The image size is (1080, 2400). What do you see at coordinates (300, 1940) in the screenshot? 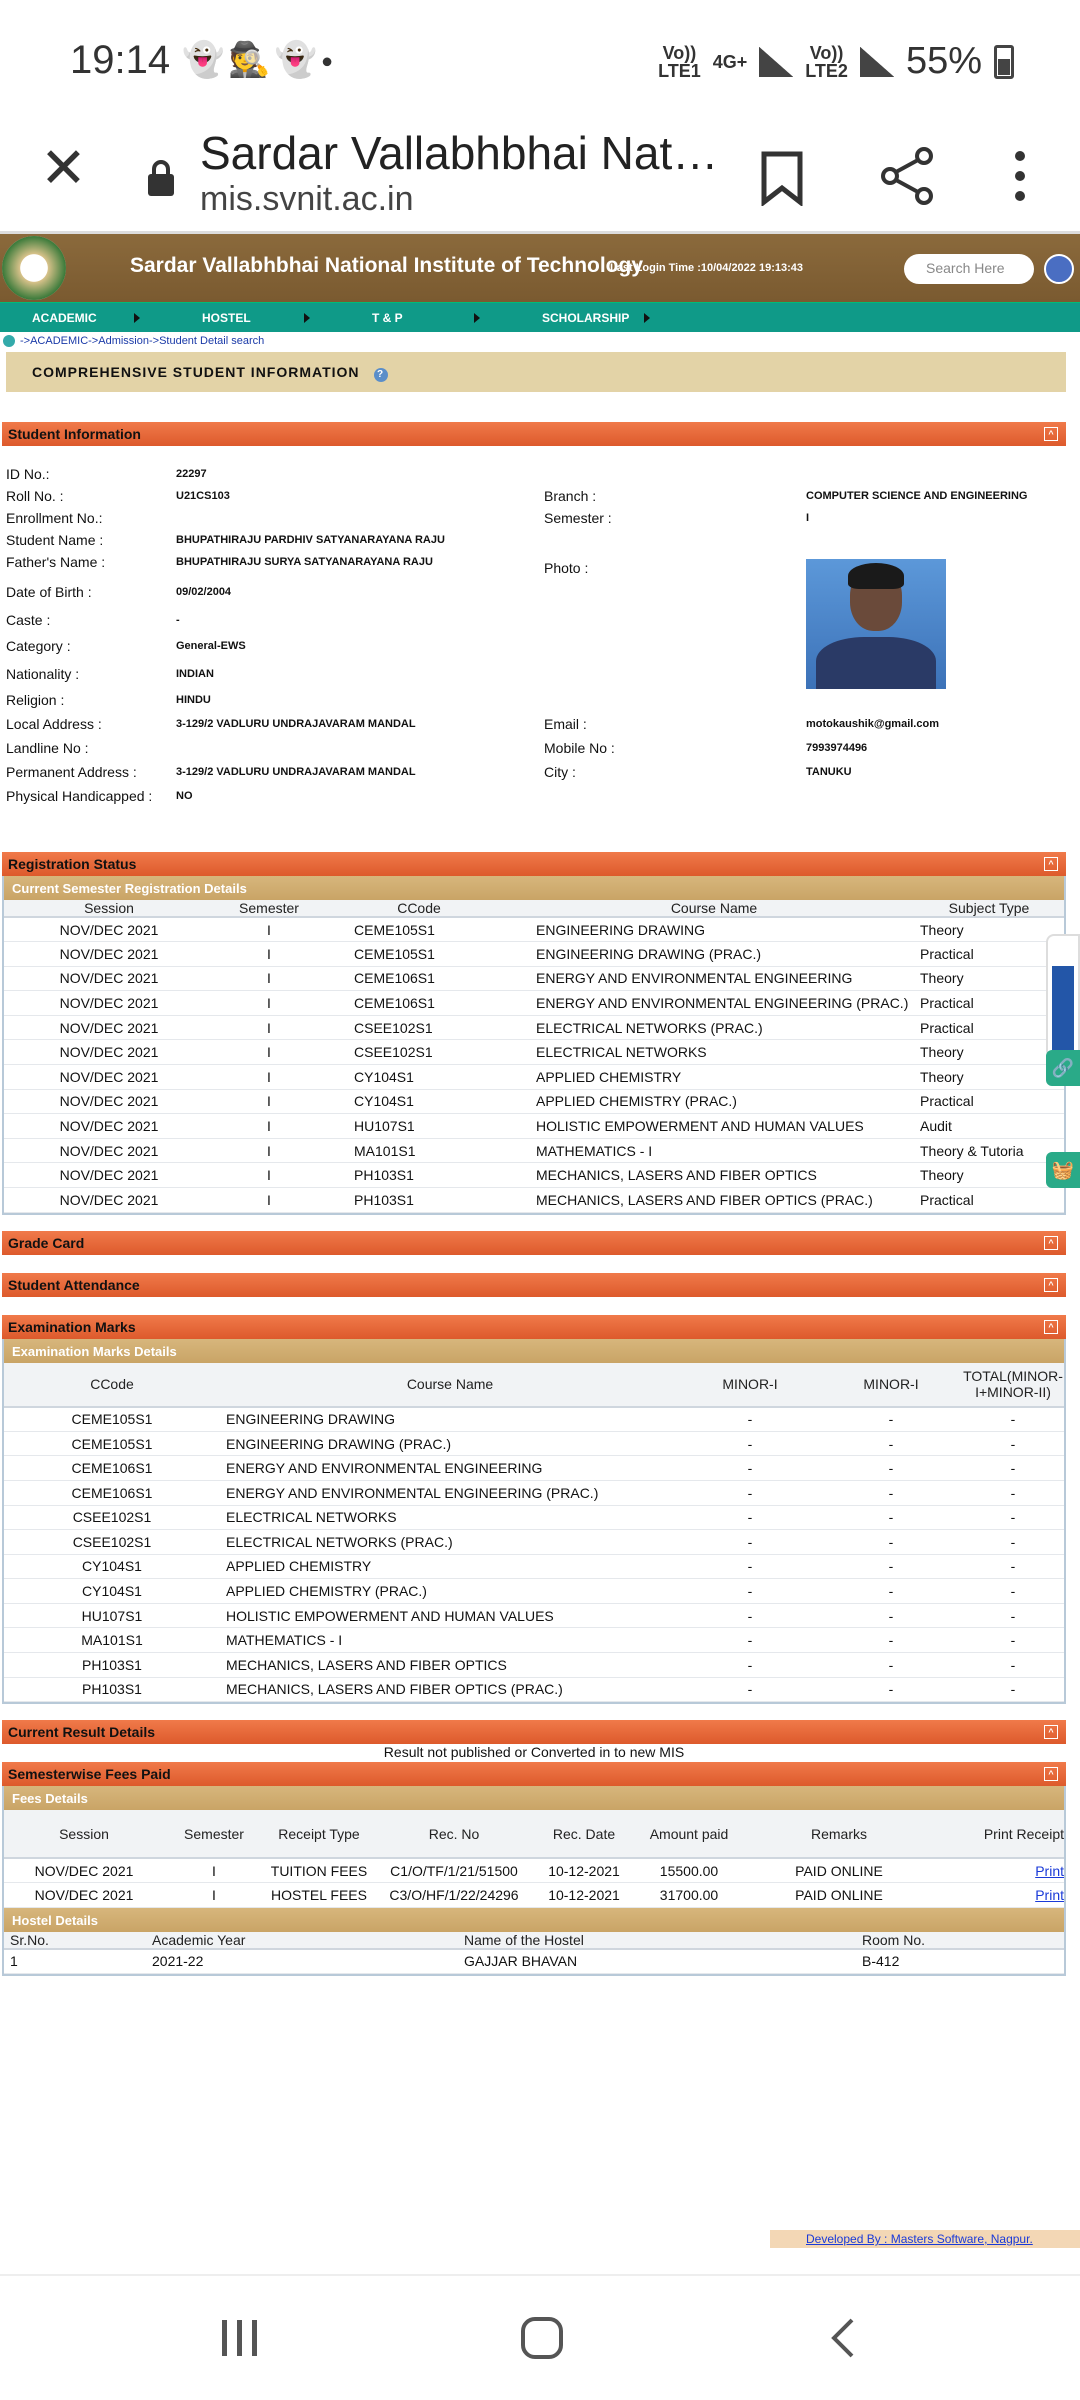
I see `col-academic-year: Academic Year` at bounding box center [300, 1940].